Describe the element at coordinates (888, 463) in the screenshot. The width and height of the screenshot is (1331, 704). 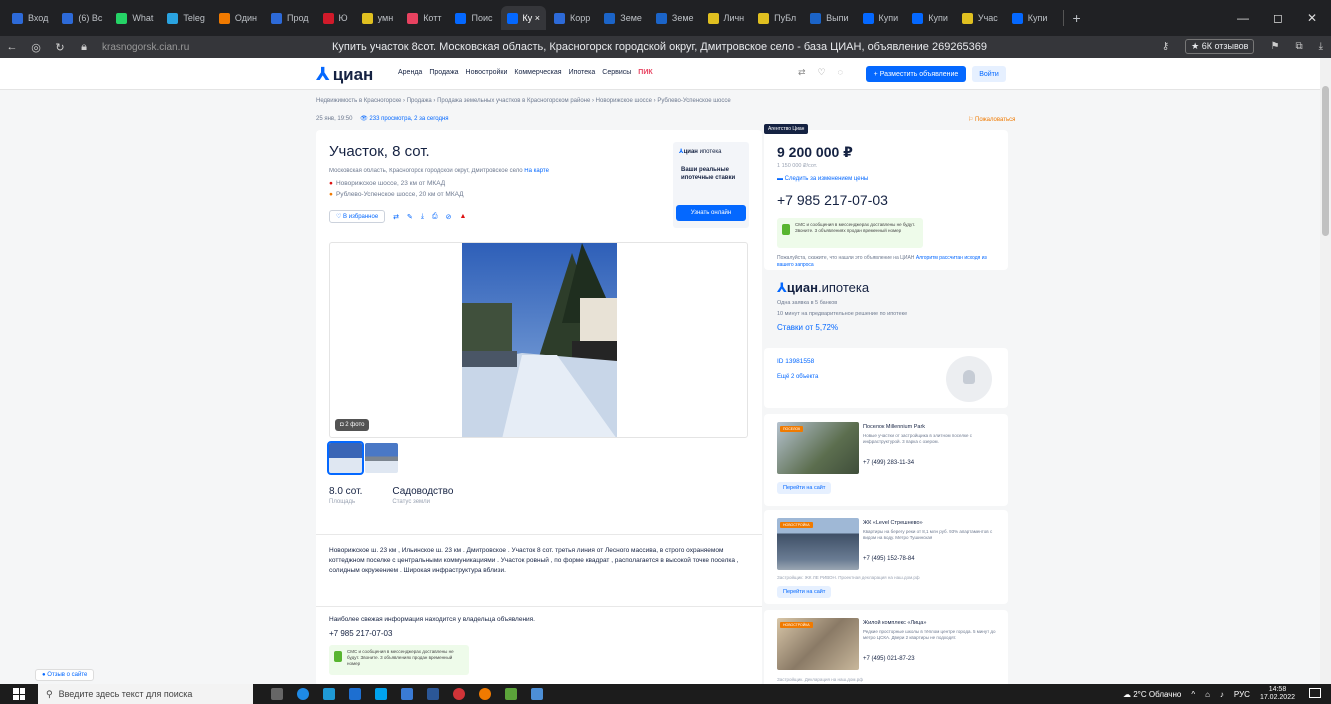
I see `promo-phone: +7 (499) 283-11-34` at that location.